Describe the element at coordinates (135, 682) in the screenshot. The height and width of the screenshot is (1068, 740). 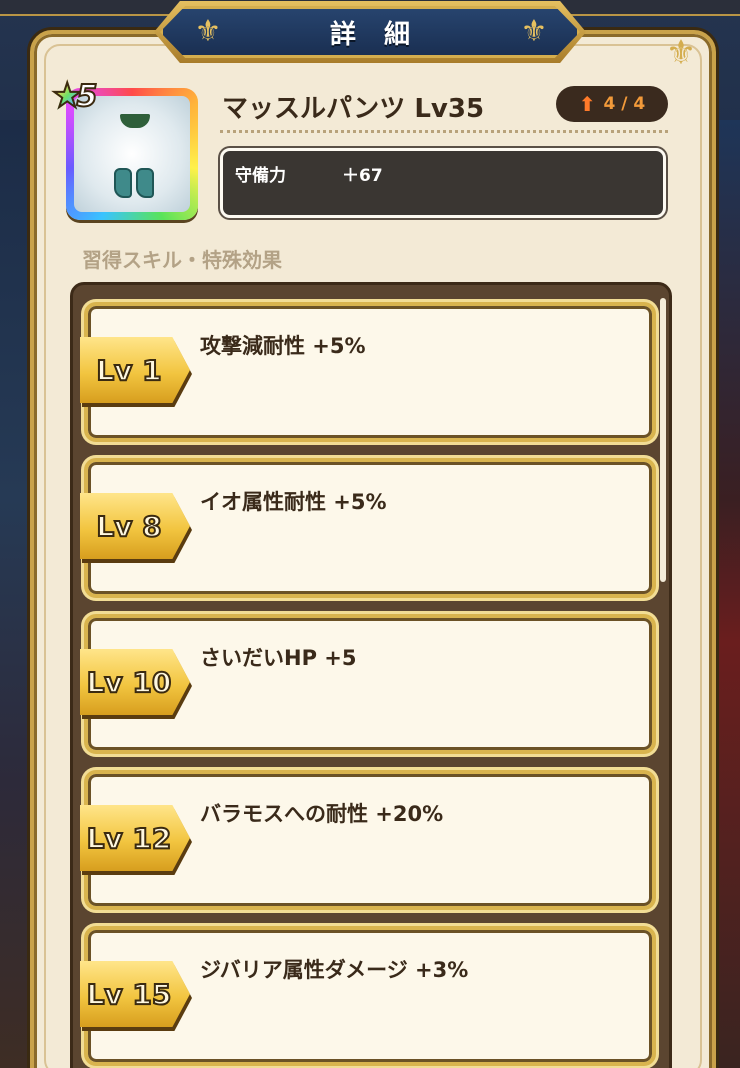
I see `level-tag: Lv 10` at that location.